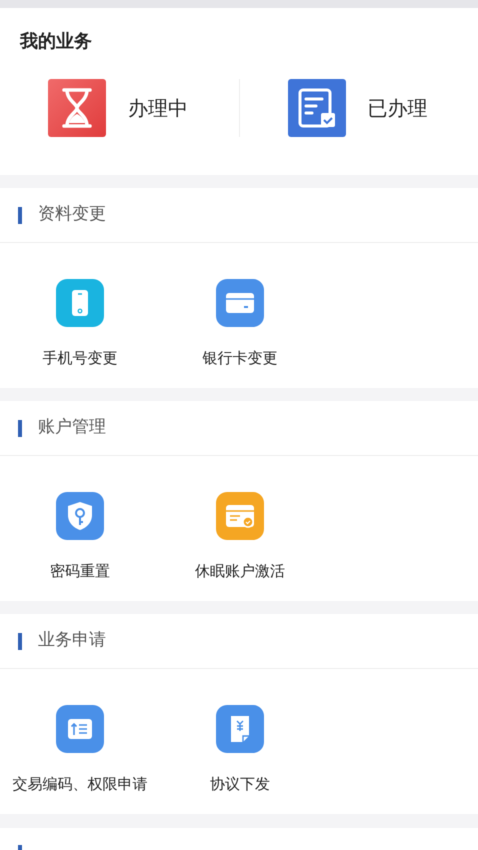 The image size is (478, 850). I want to click on service-item: 交易编码、权限申请, so click(80, 750).